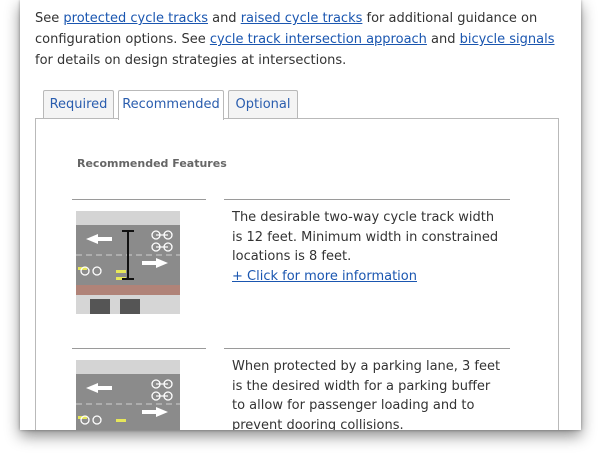 The width and height of the screenshot is (600, 455). Describe the element at coordinates (78, 104) in the screenshot. I see `tab-required: Required` at that location.